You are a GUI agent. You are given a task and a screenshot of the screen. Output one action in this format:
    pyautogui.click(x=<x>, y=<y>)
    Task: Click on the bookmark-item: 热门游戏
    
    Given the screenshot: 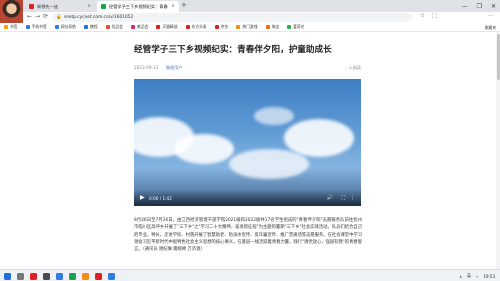 What is the action you would take?
    pyautogui.click(x=247, y=27)
    